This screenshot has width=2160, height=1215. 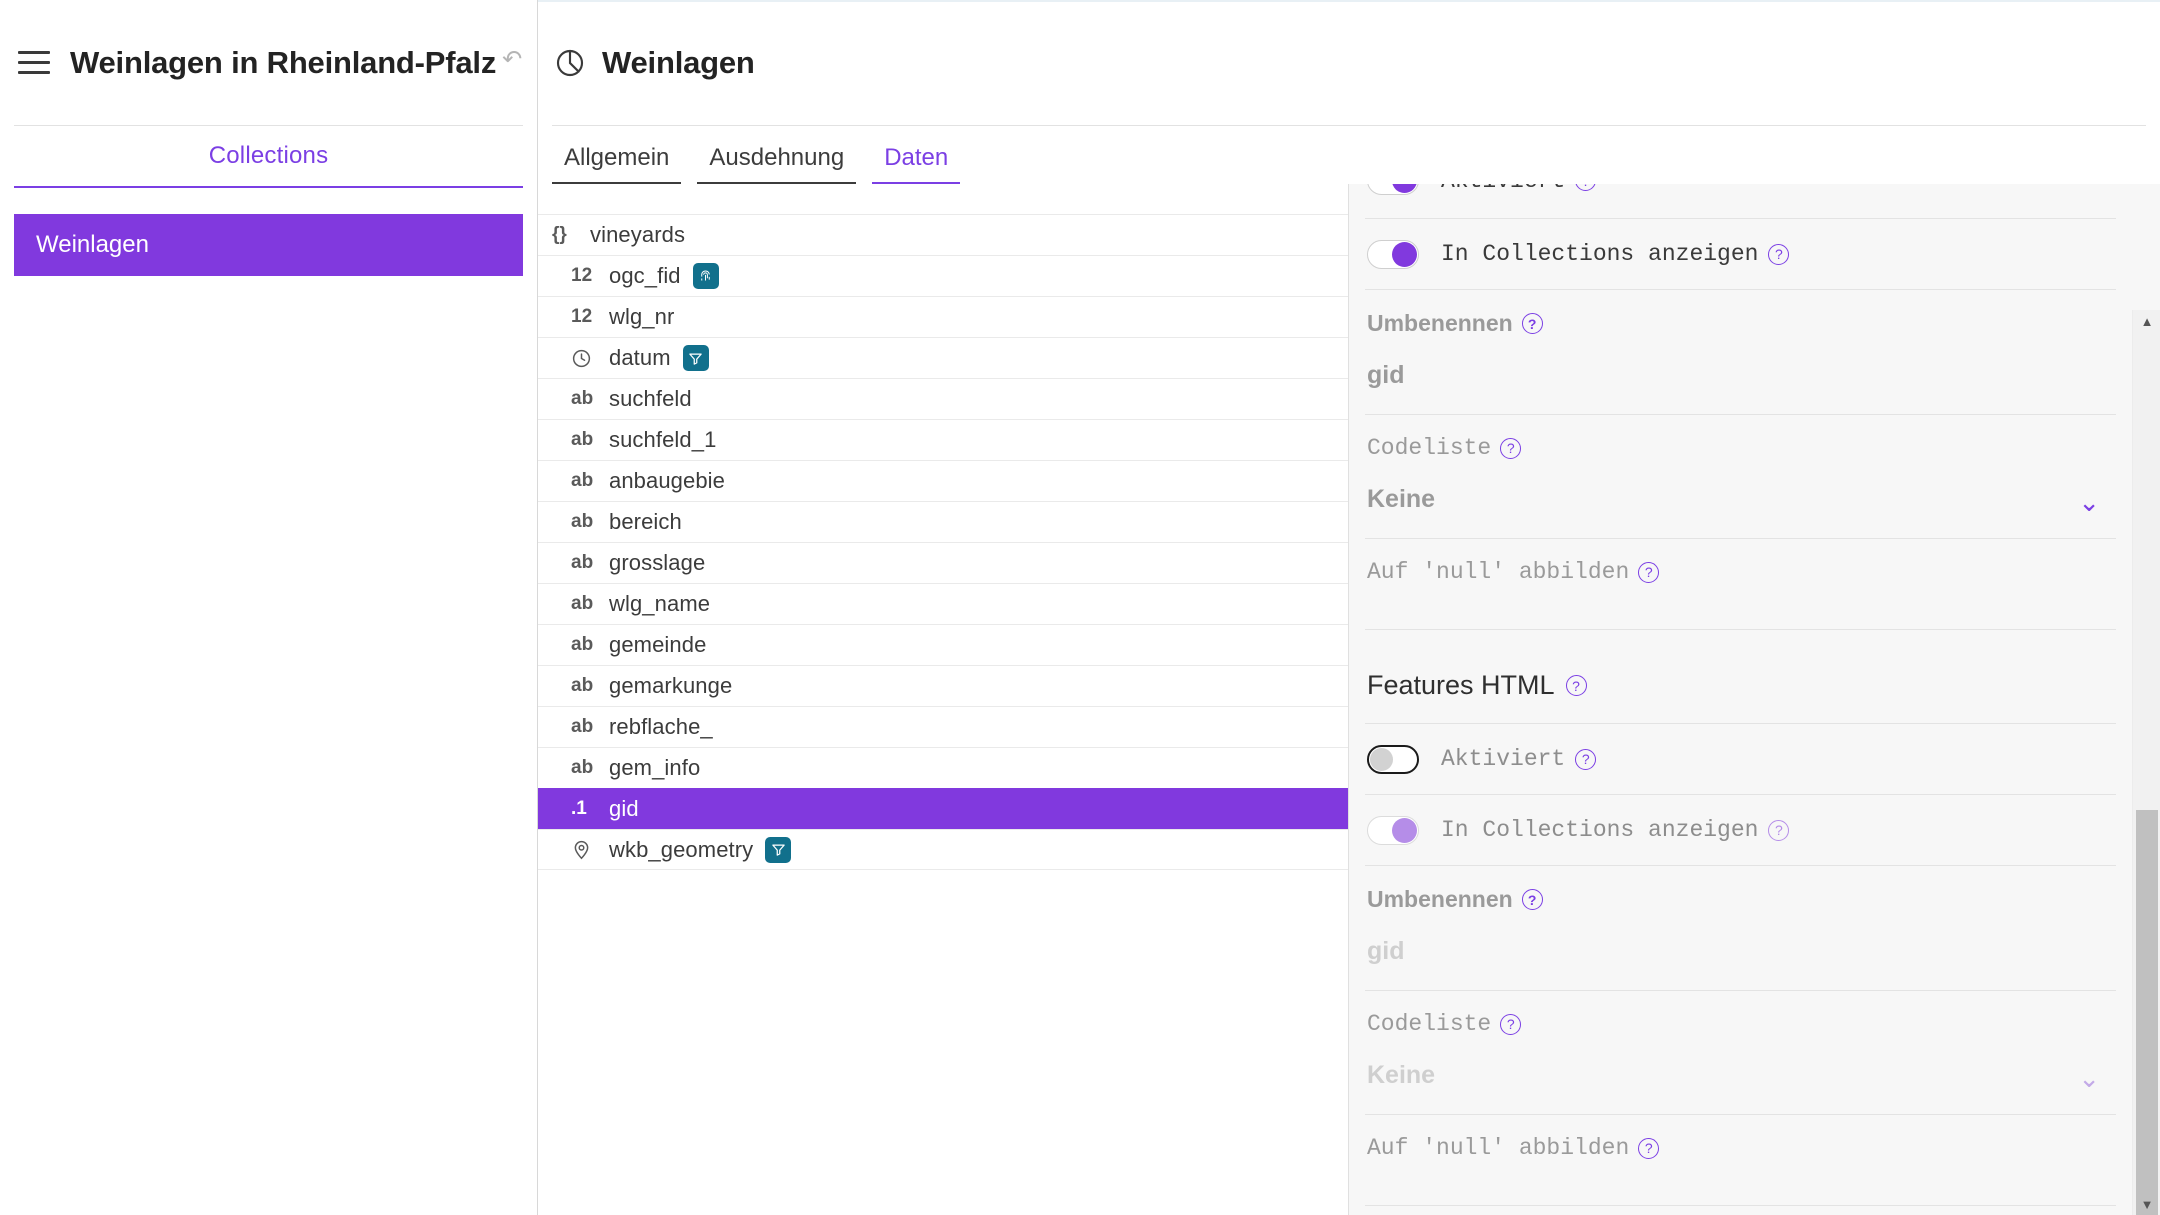 What do you see at coordinates (1393, 830) in the screenshot?
I see `show-in-collections-toggle-features` at bounding box center [1393, 830].